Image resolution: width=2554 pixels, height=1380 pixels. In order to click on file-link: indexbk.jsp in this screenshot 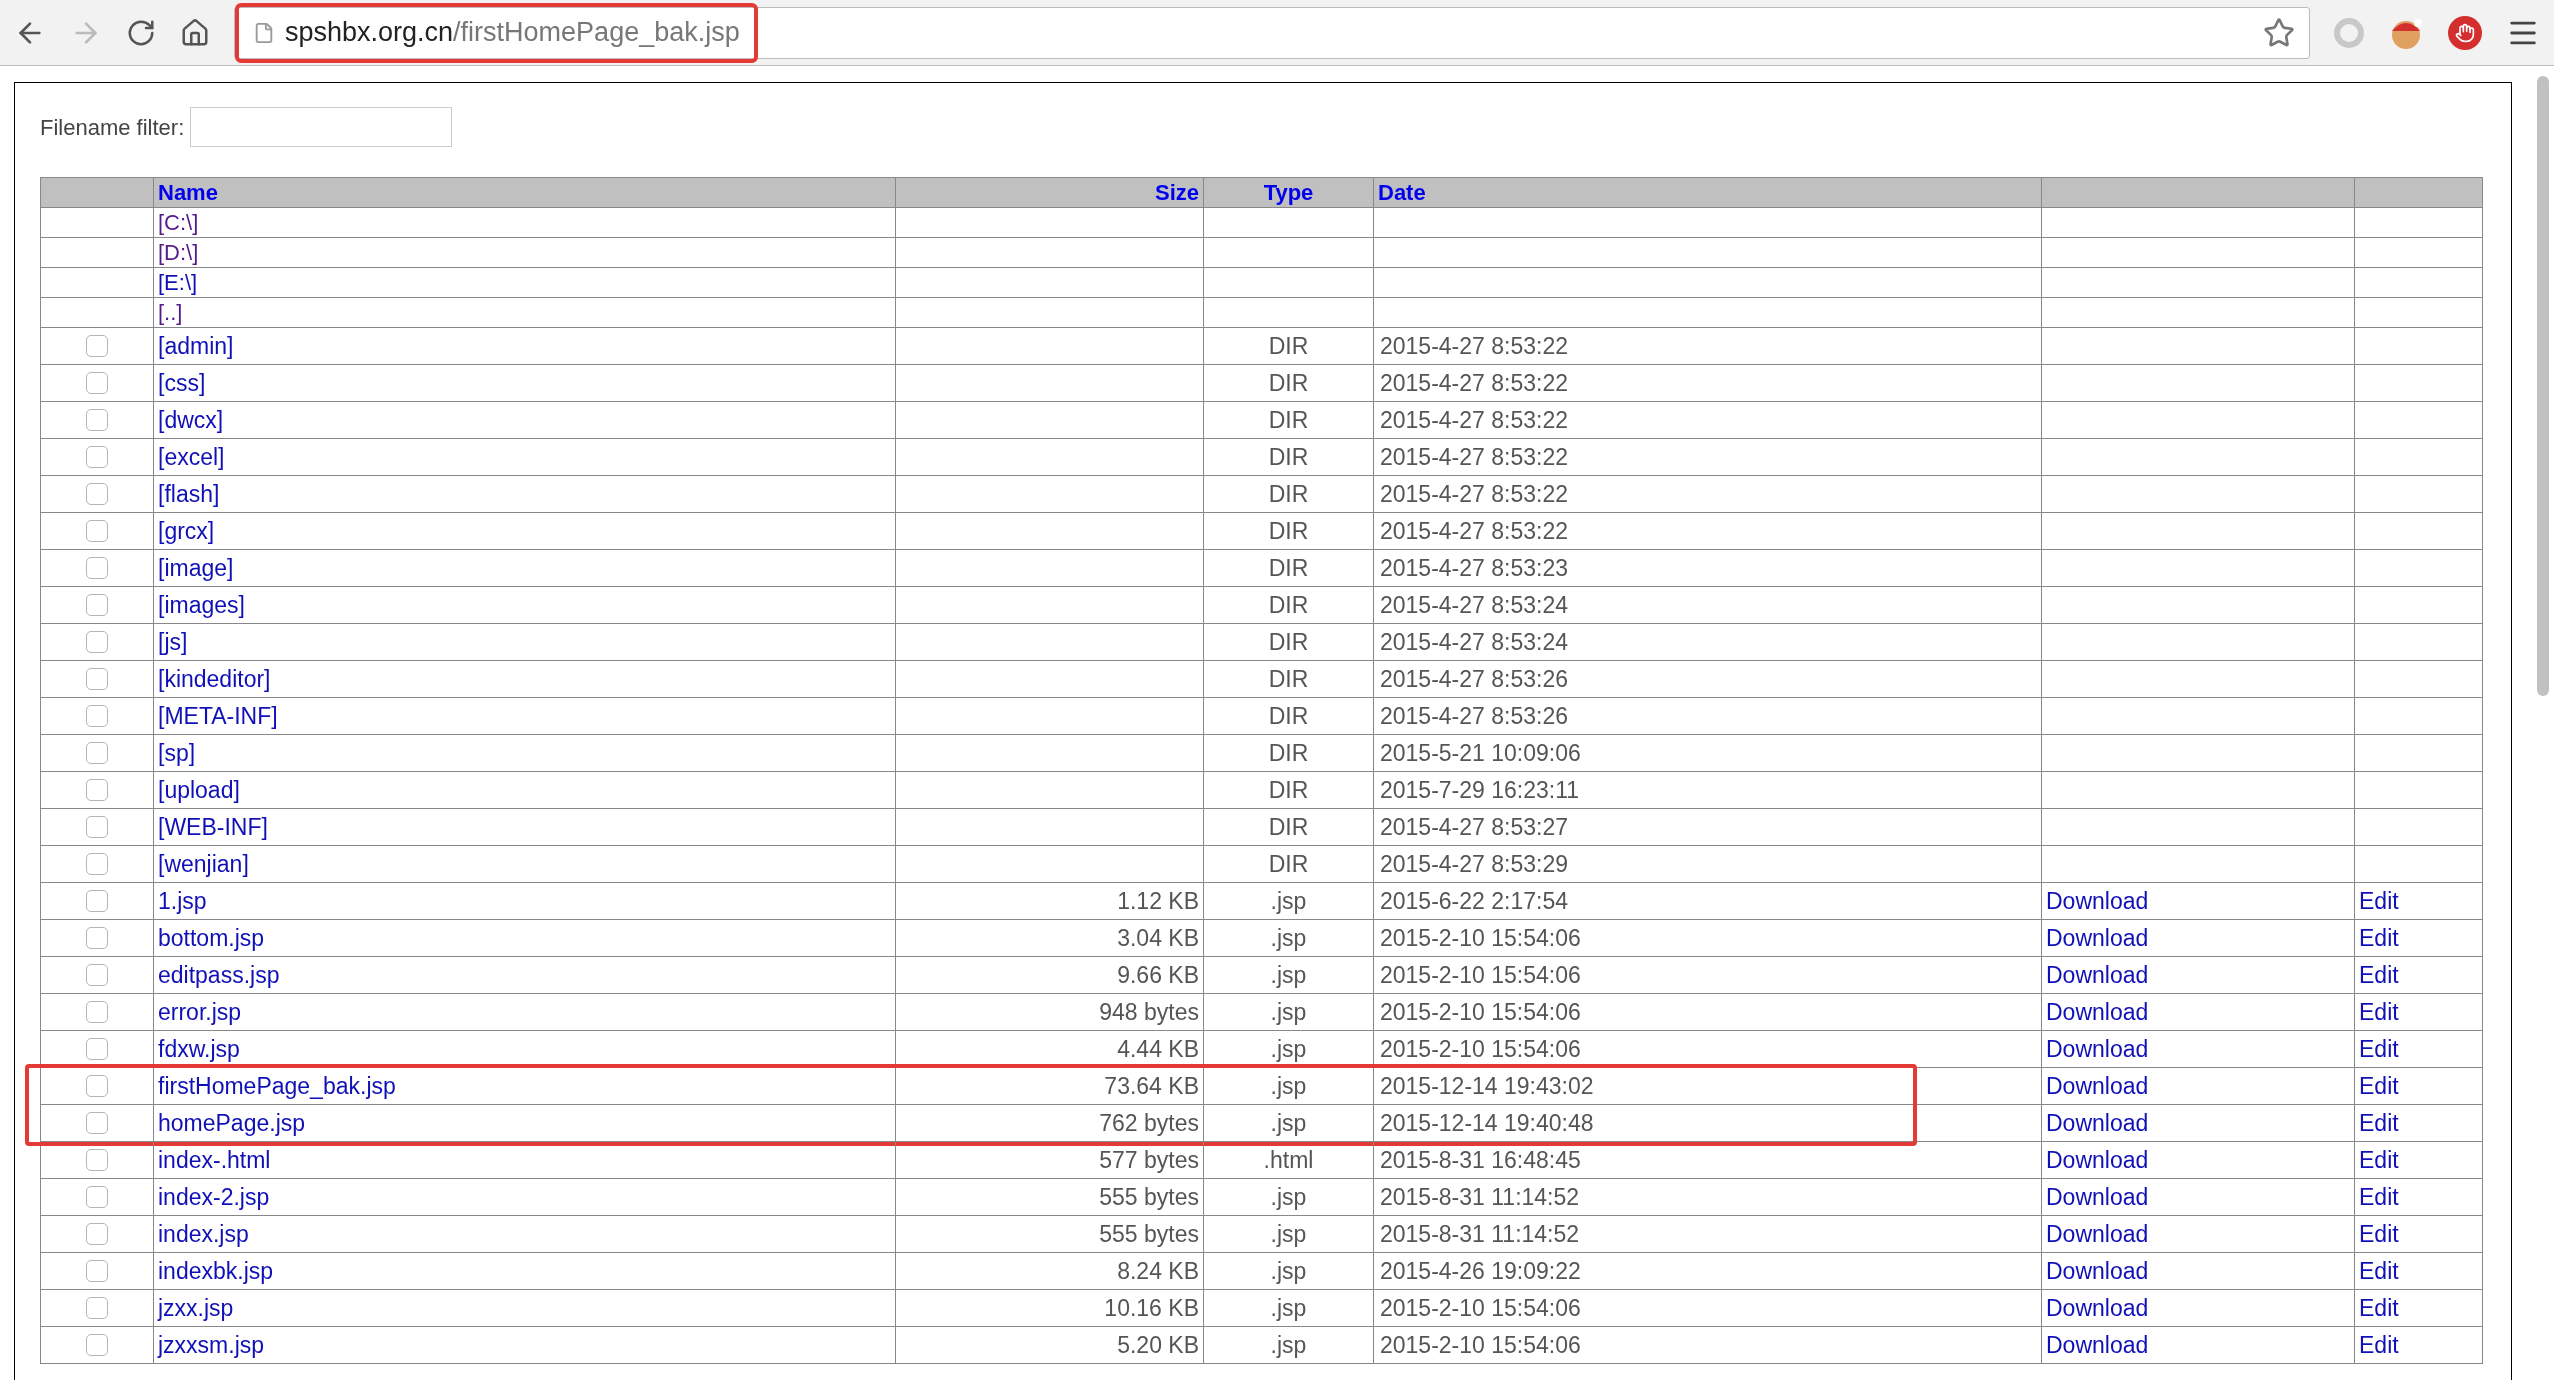, I will do `click(216, 1271)`.